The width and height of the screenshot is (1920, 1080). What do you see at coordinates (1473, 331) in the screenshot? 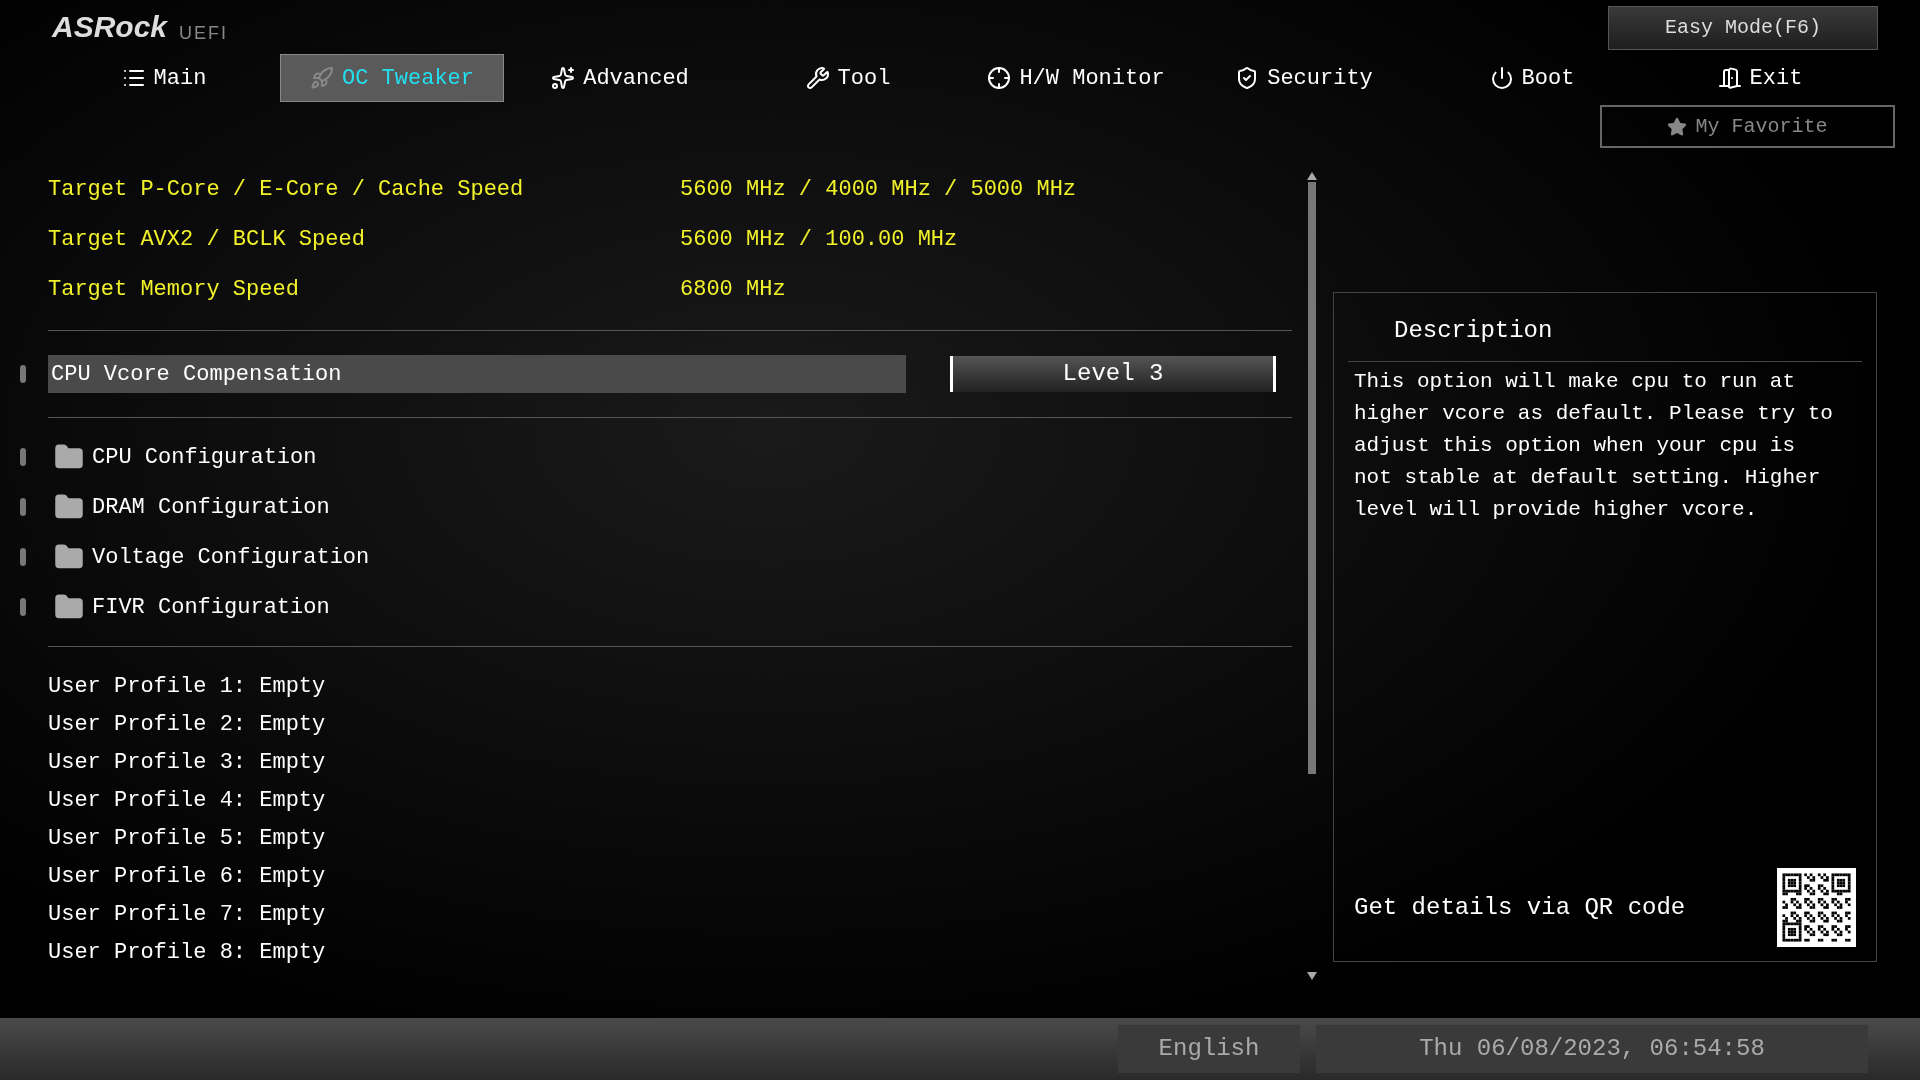
I see `description-title: Description` at bounding box center [1473, 331].